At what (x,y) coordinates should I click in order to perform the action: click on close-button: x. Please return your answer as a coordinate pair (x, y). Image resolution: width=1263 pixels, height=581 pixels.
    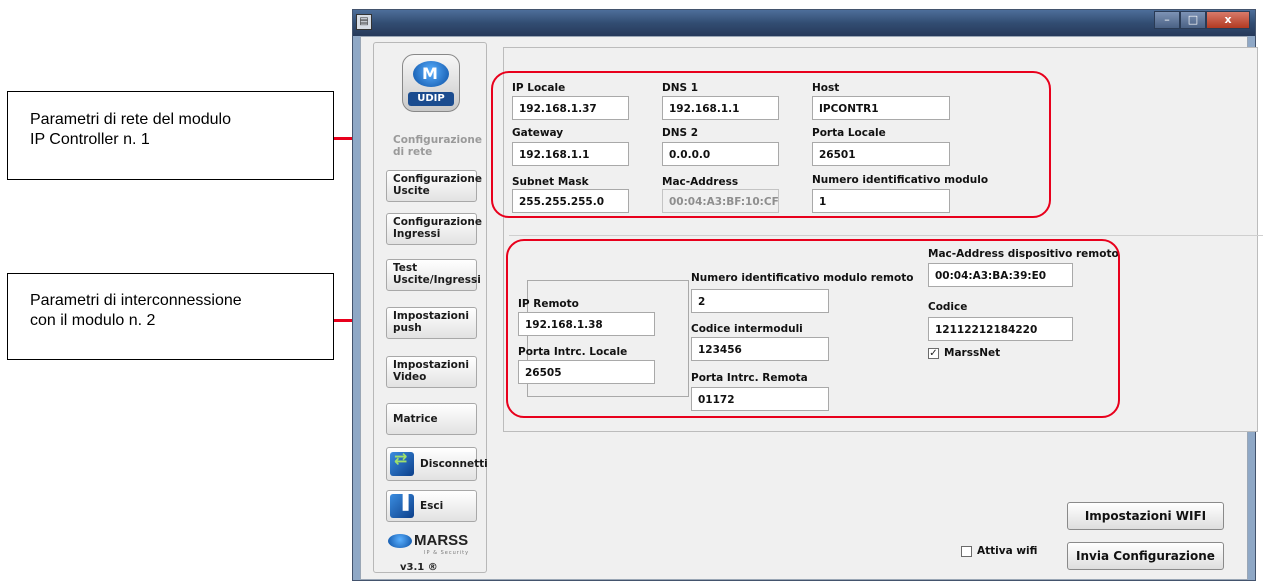
    Looking at the image, I should click on (1228, 20).